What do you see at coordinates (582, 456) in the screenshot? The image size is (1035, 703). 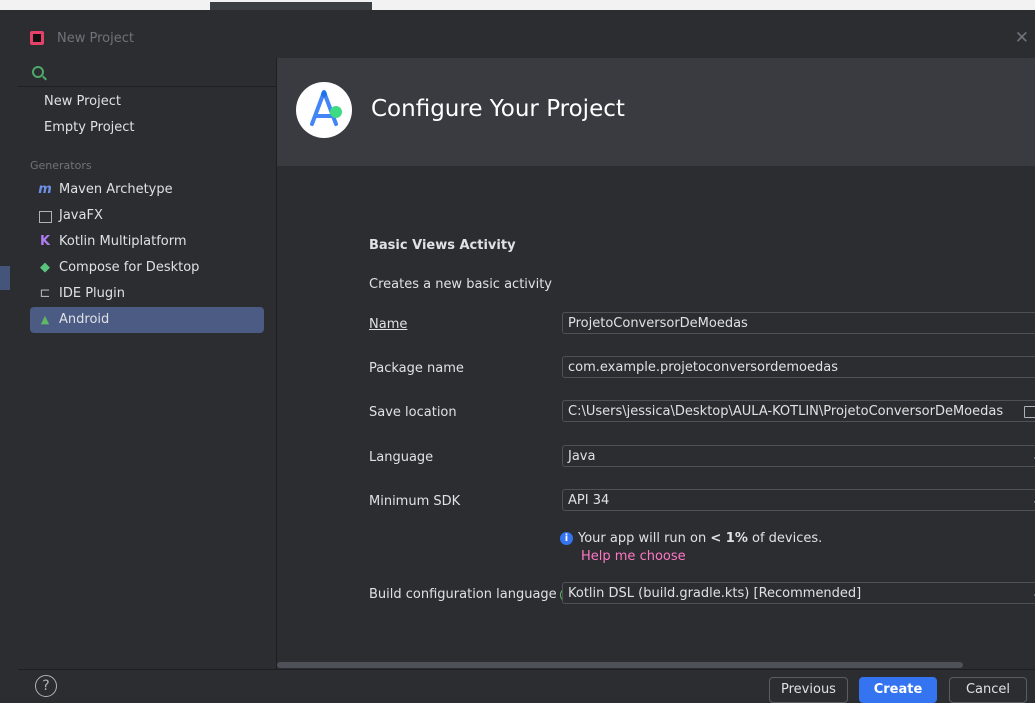 I see `language-value: Java` at bounding box center [582, 456].